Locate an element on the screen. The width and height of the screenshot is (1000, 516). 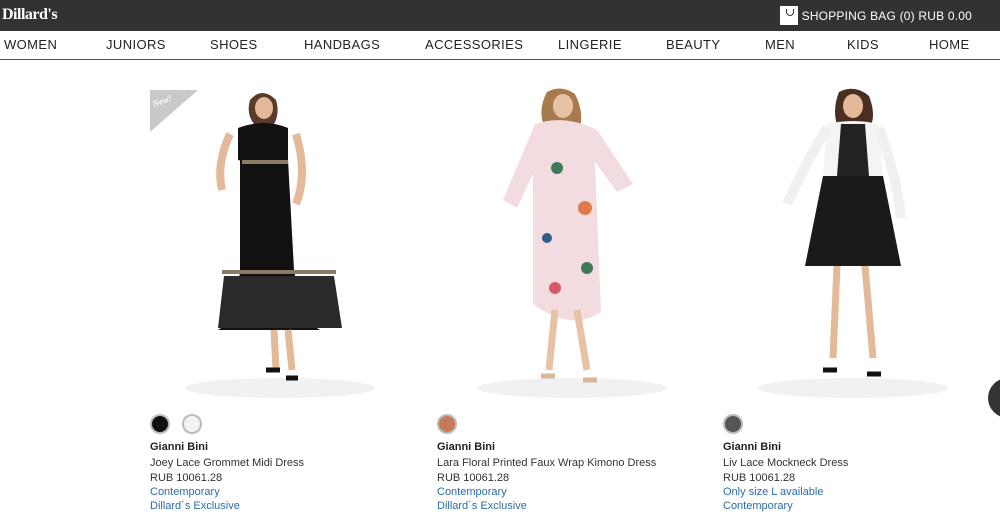
product-card: New! is located at coordinates (270, 246).